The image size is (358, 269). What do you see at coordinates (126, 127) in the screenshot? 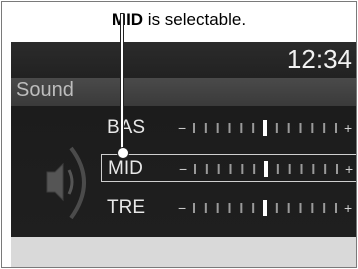
I see `eq-label: BAS` at bounding box center [126, 127].